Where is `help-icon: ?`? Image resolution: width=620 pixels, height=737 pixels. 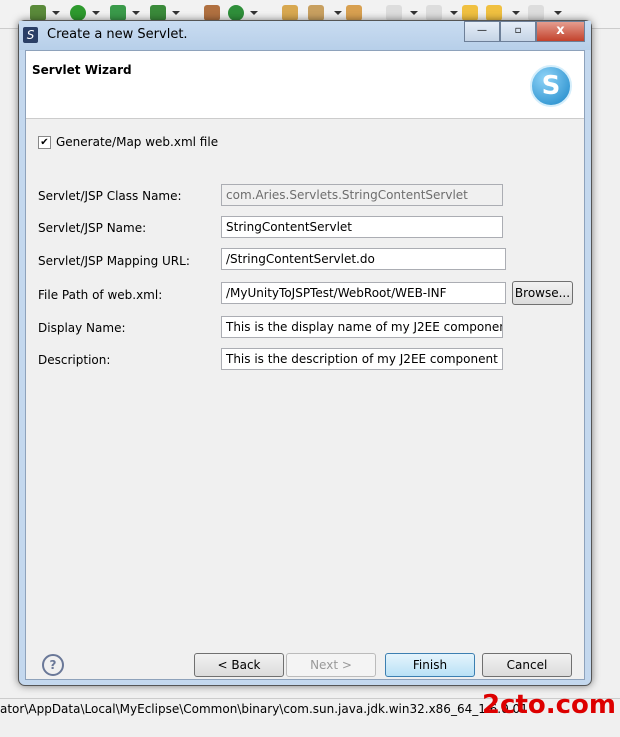 help-icon: ? is located at coordinates (53, 665).